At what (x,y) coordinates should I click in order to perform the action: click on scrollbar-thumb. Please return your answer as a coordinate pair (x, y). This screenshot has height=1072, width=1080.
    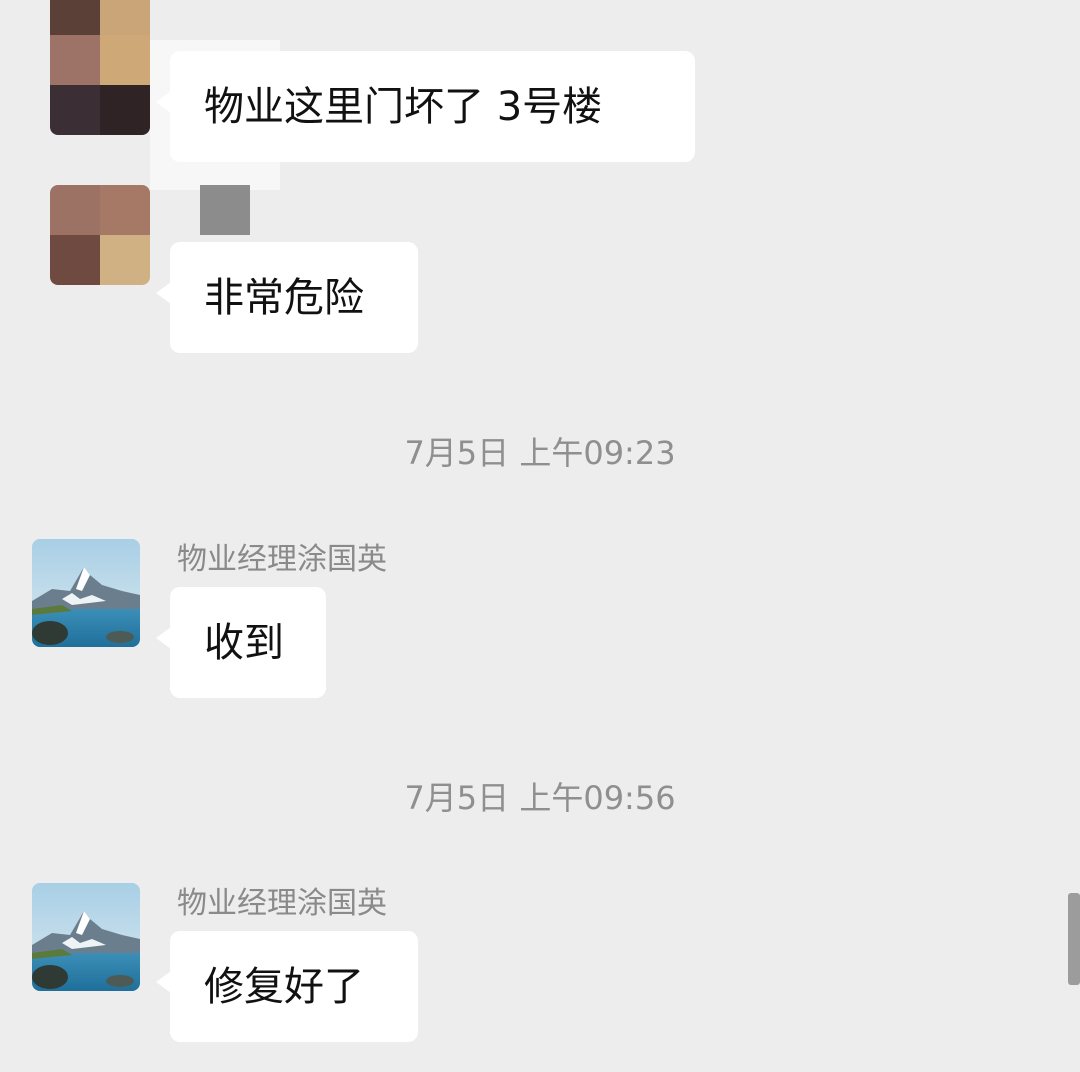
    Looking at the image, I should click on (1074, 939).